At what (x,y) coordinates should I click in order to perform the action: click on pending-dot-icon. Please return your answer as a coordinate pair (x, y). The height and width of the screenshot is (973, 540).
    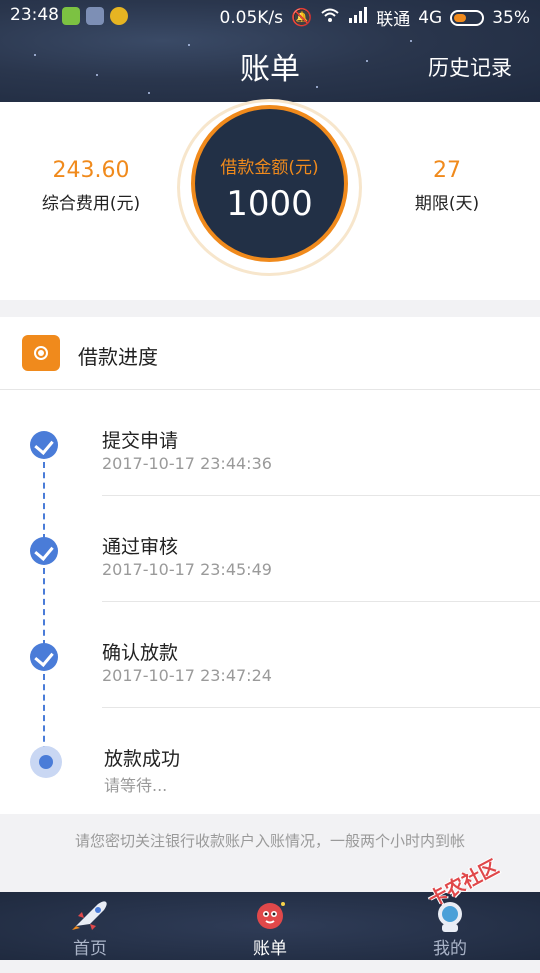
    Looking at the image, I should click on (46, 762).